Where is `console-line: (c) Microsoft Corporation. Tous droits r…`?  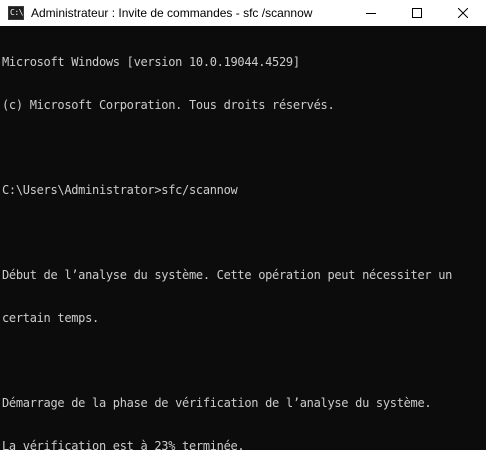
console-line: (c) Microsoft Corporation. Tous droits r… is located at coordinates (168, 105).